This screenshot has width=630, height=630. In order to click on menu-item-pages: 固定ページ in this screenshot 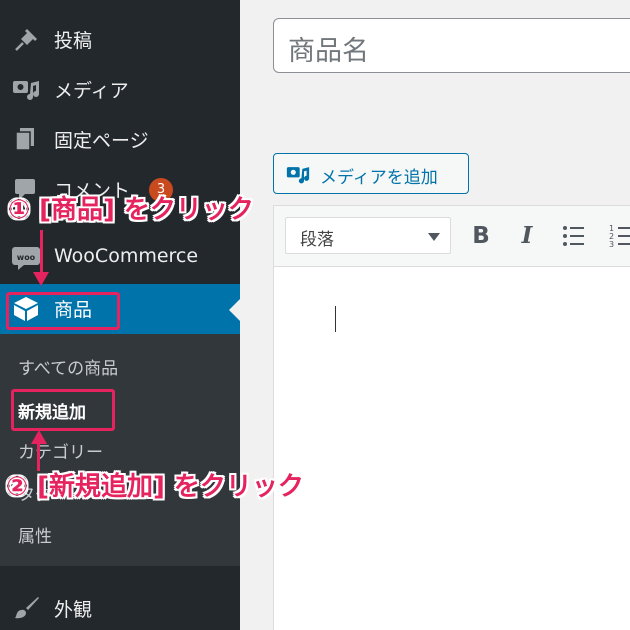, I will do `click(120, 139)`.